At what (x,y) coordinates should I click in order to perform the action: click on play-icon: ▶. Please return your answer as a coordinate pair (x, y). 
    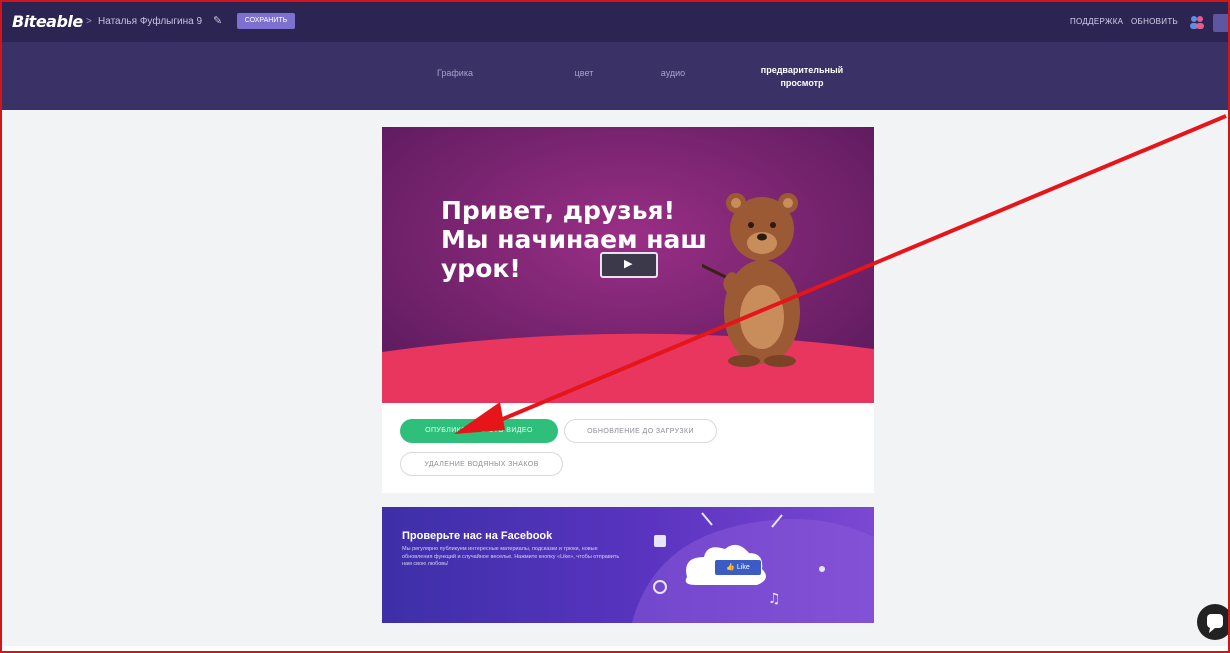
    Looking at the image, I should click on (628, 264).